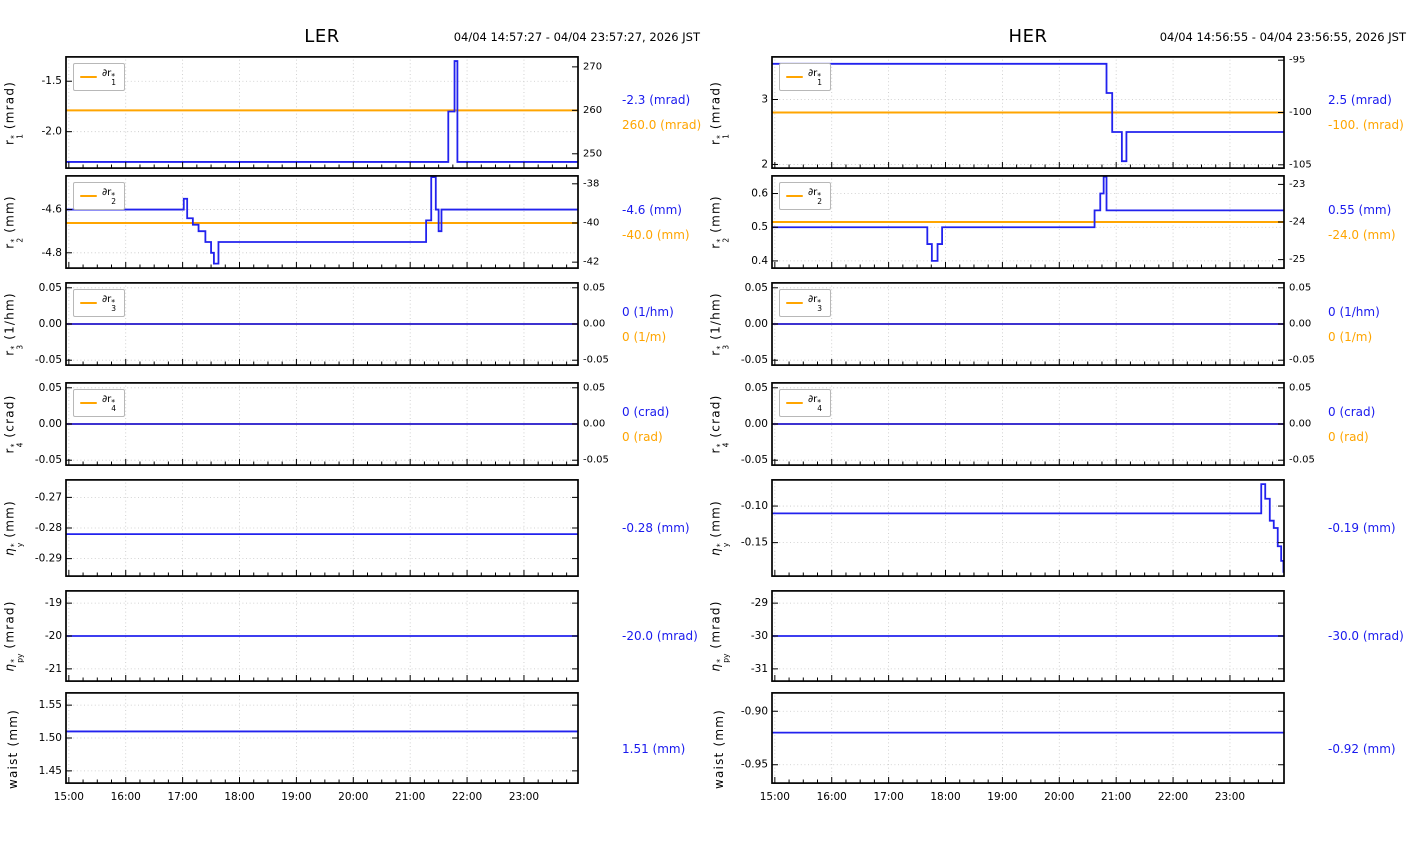  What do you see at coordinates (592, 153) in the screenshot?
I see `svg-text: 250` at bounding box center [592, 153].